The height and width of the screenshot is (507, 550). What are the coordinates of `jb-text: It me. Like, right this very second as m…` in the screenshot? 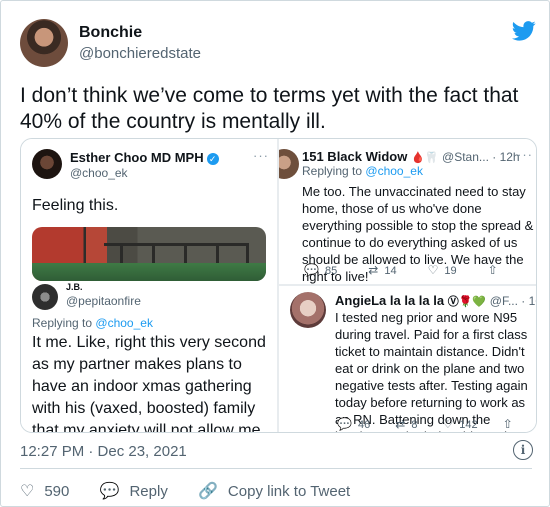 It's located at (149, 383).